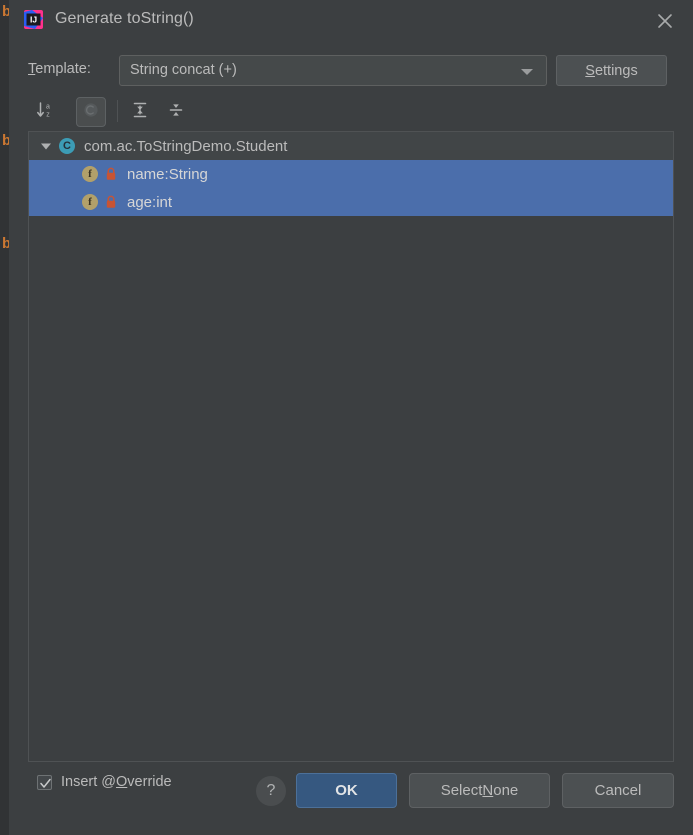 This screenshot has height=835, width=693. I want to click on settings-button-rest: ettings, so click(616, 70).